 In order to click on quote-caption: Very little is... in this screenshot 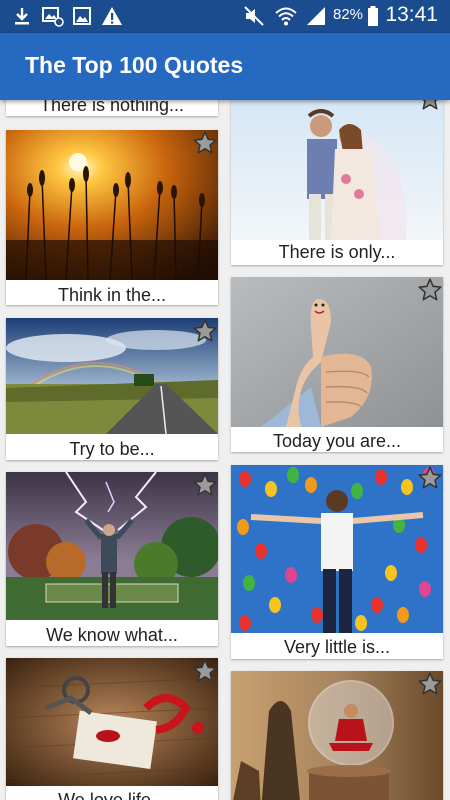, I will do `click(337, 647)`.